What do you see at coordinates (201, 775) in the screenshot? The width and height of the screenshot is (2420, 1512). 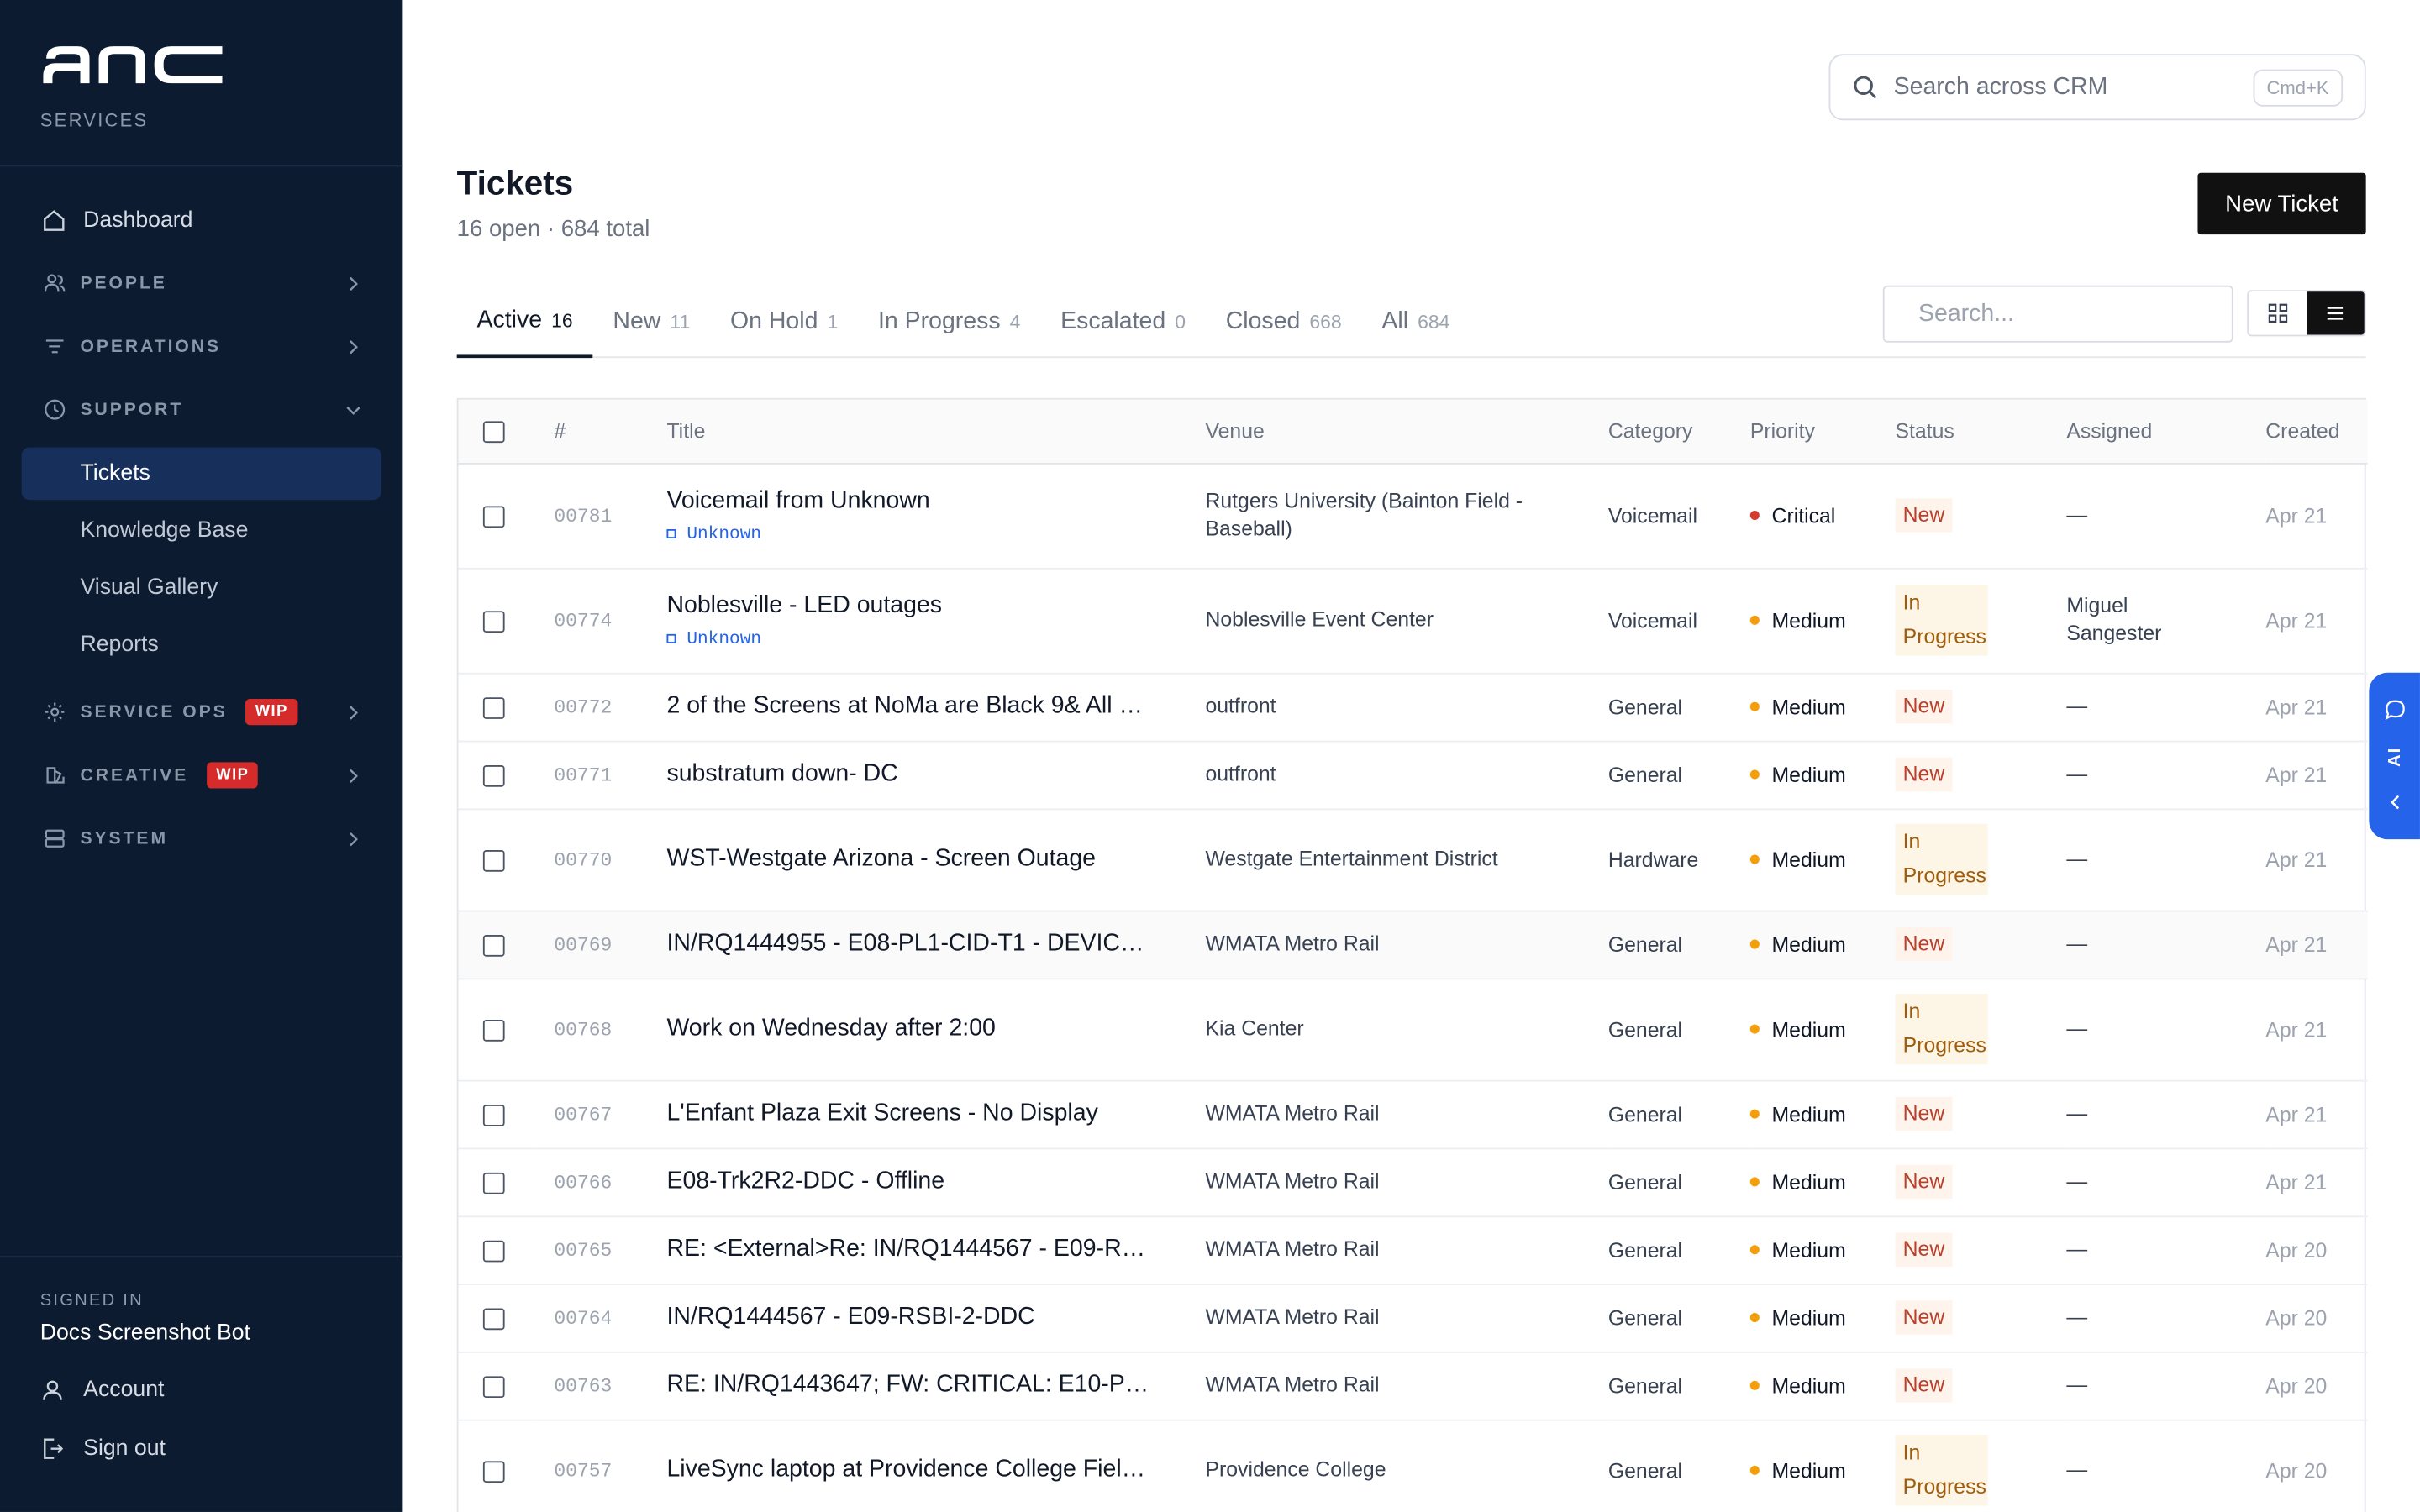 I see `sidebar-group-creative: CREATIVE WIP` at bounding box center [201, 775].